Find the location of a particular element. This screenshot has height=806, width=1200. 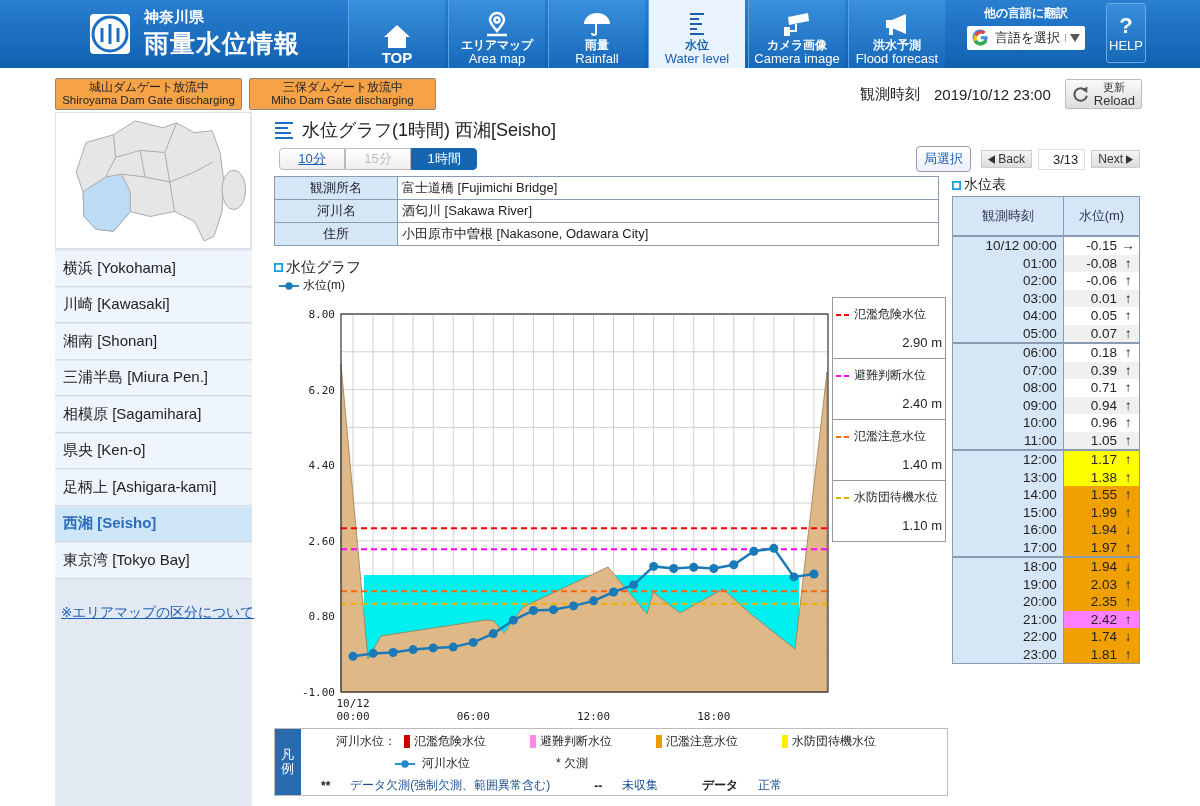

nav-tab: 洪水予測 Flood forecast is located at coordinates (896, 34).